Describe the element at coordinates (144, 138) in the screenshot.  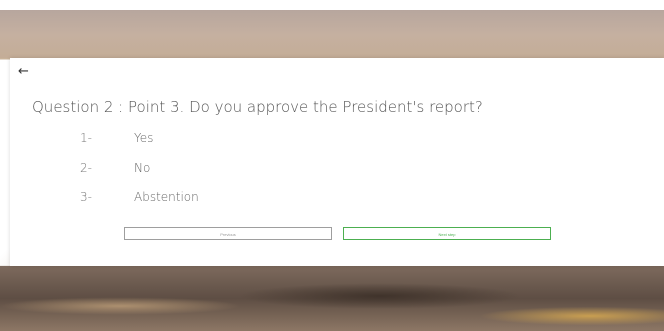
I see `option-label: Yes` at that location.